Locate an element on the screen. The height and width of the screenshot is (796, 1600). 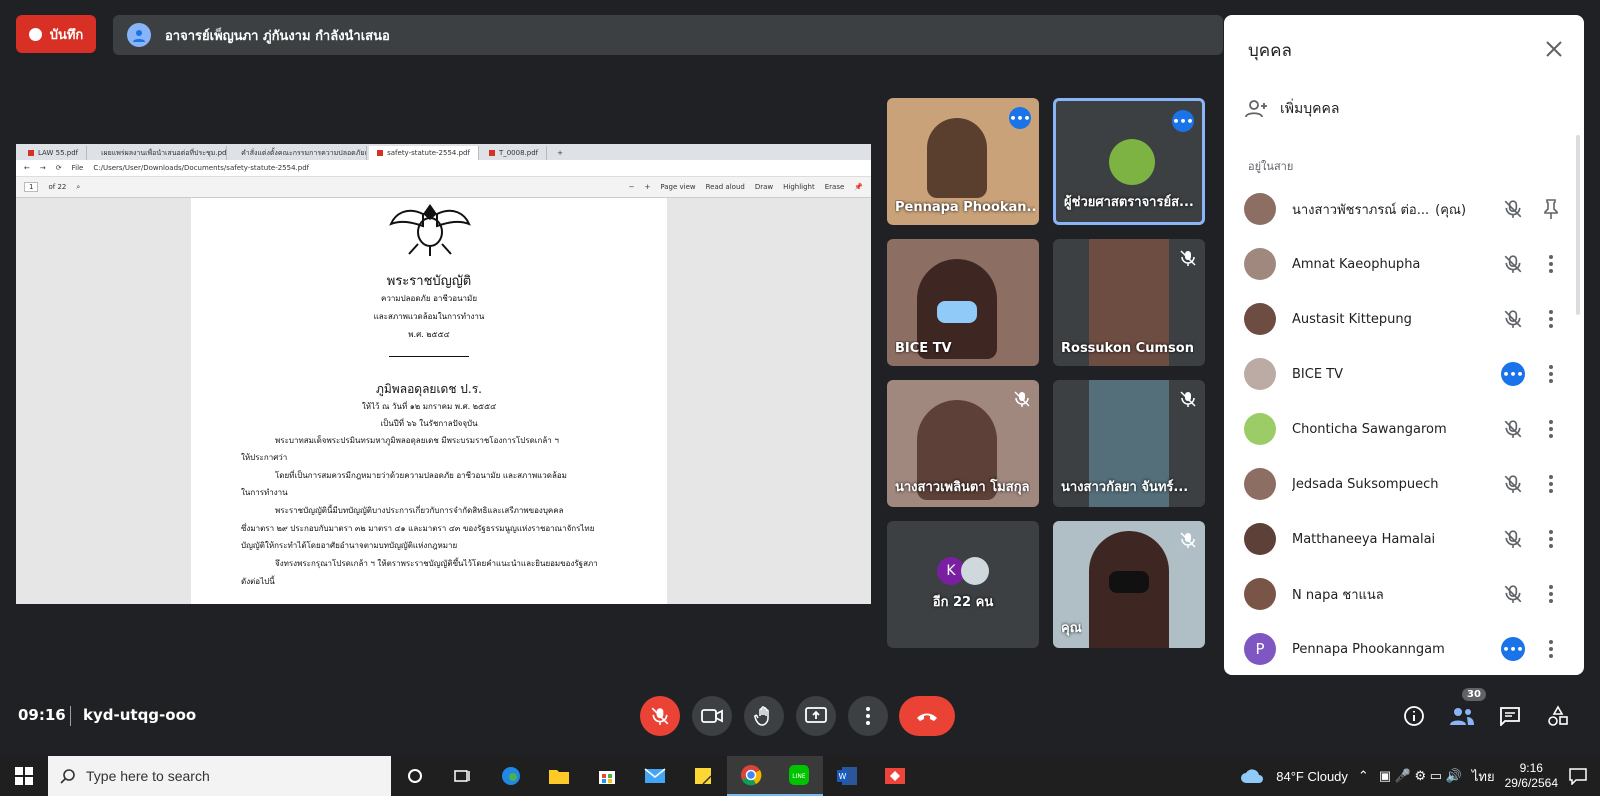
taskbar-search-box: Type here to search is located at coordinates (219, 776).